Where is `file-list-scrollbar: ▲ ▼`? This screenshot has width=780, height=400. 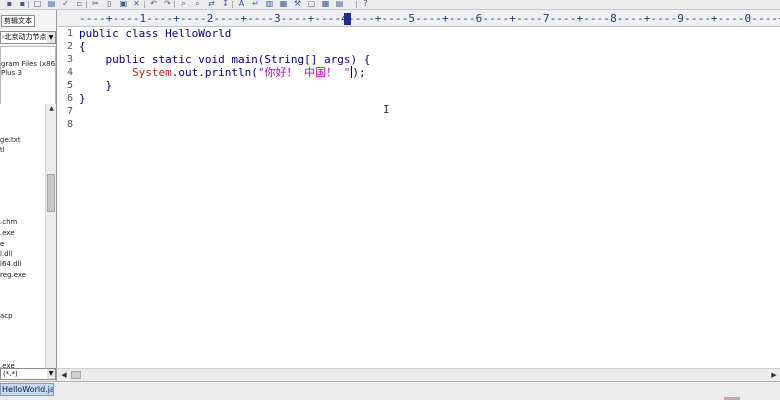 file-list-scrollbar: ▲ ▼ is located at coordinates (50, 241).